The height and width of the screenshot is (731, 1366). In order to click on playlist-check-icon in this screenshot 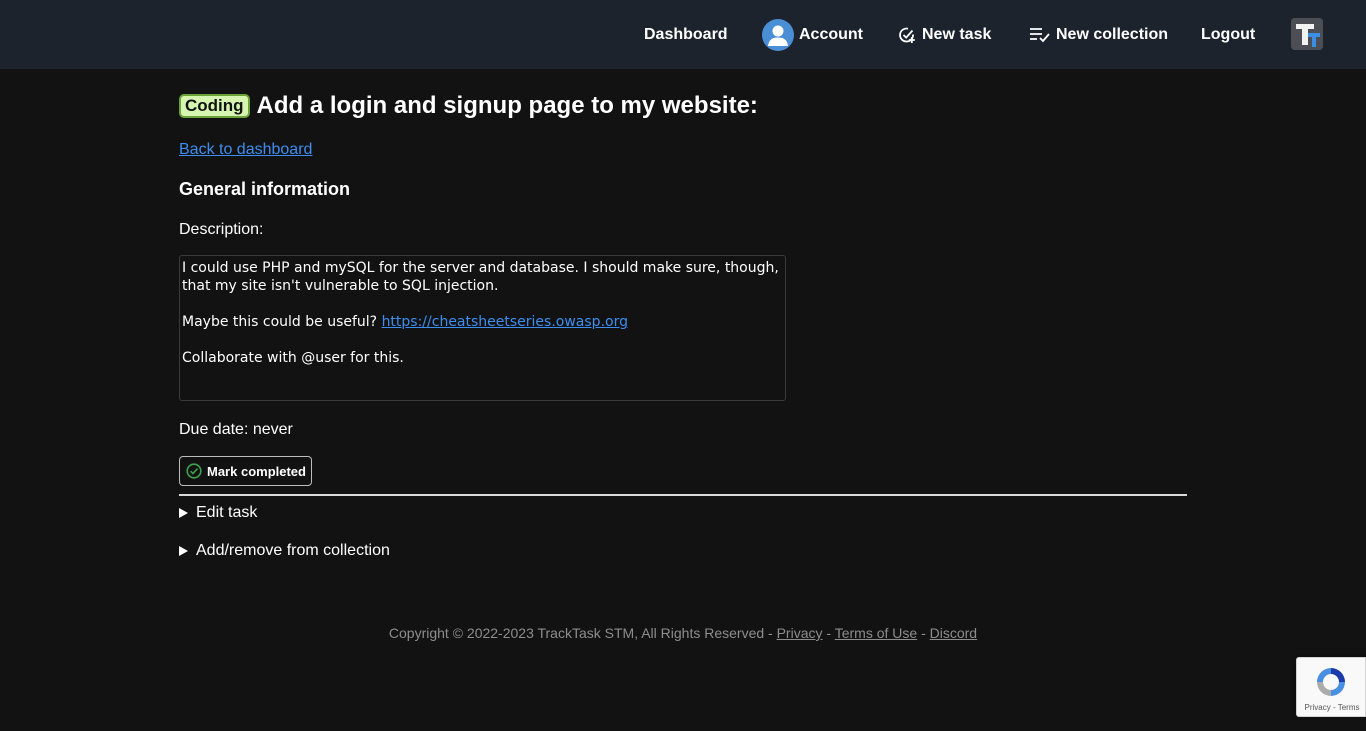, I will do `click(1039, 35)`.